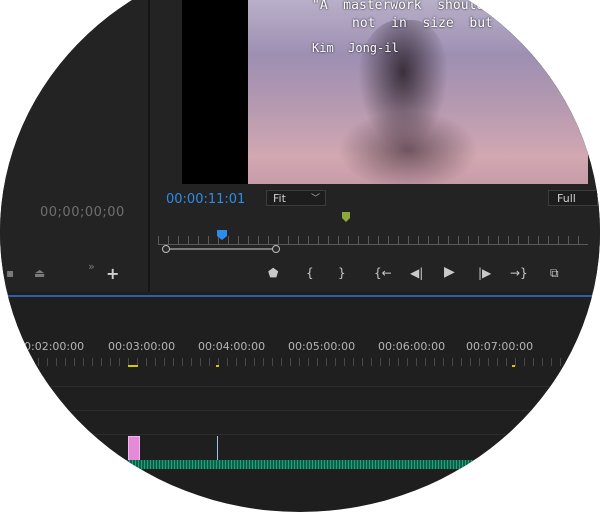 This screenshot has height=512, width=600. What do you see at coordinates (91, 266) in the screenshot?
I see `more-buttons-icon: »` at bounding box center [91, 266].